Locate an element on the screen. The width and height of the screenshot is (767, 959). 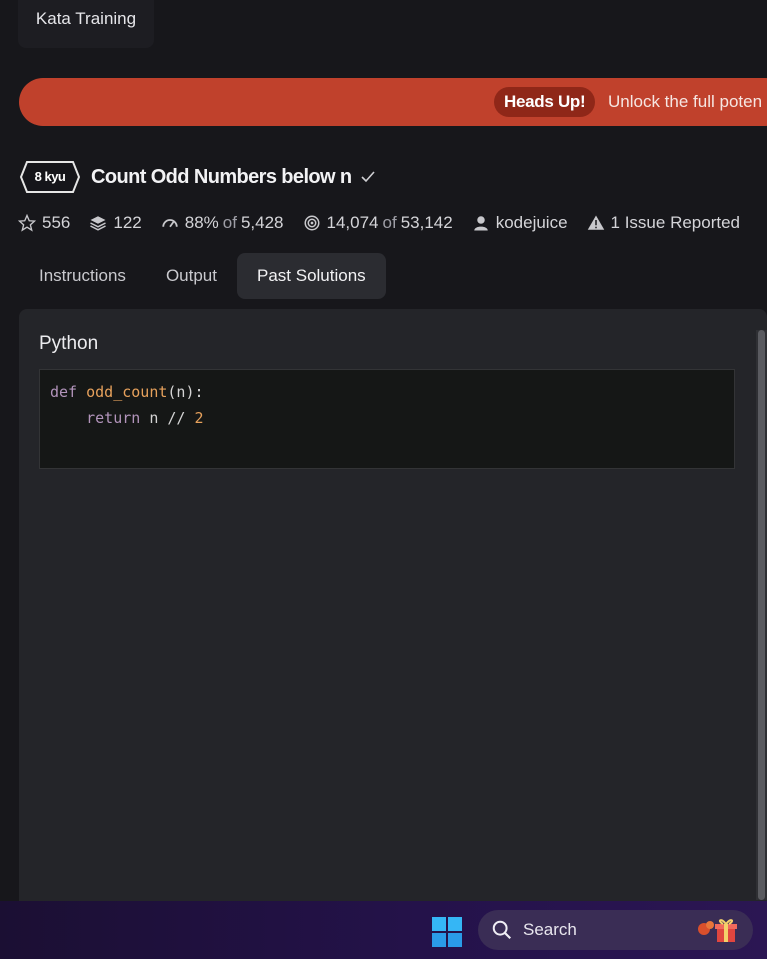
attempted-count: 53,142 is located at coordinates (426, 222).